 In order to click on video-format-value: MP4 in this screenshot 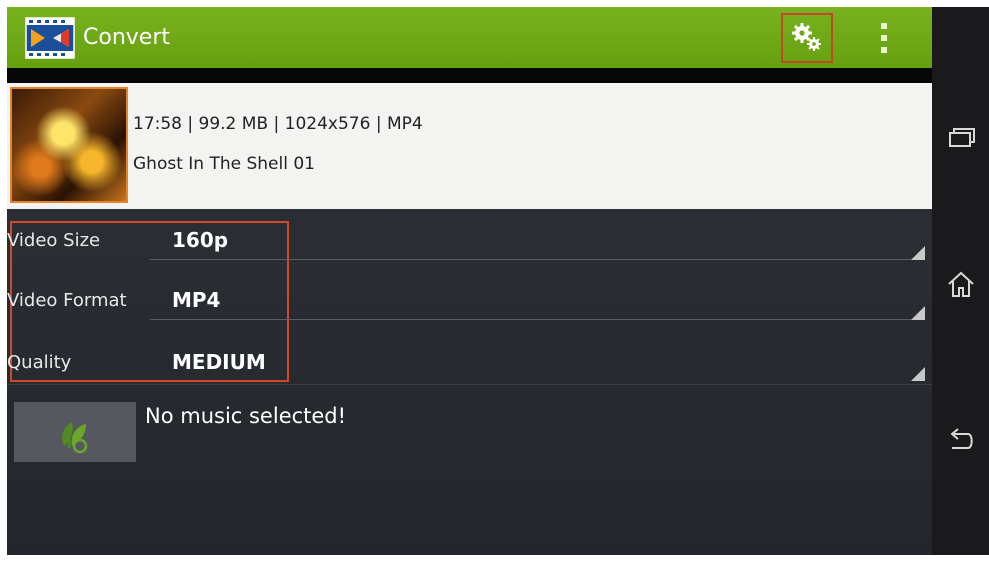, I will do `click(196, 300)`.